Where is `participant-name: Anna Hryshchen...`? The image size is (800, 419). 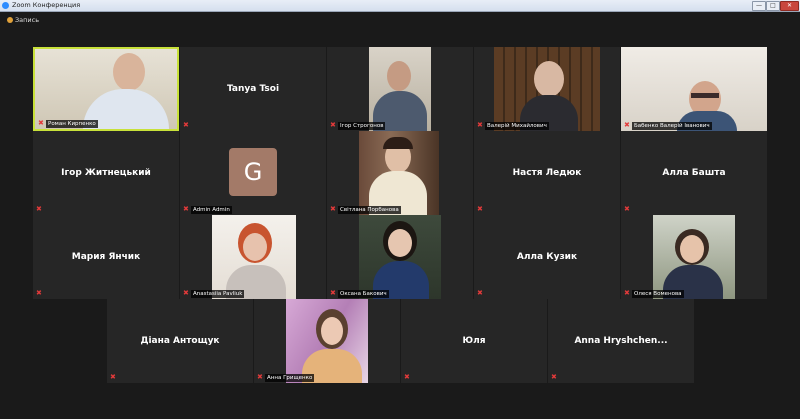
participant-name: Anna Hryshchen... is located at coordinates (621, 341).